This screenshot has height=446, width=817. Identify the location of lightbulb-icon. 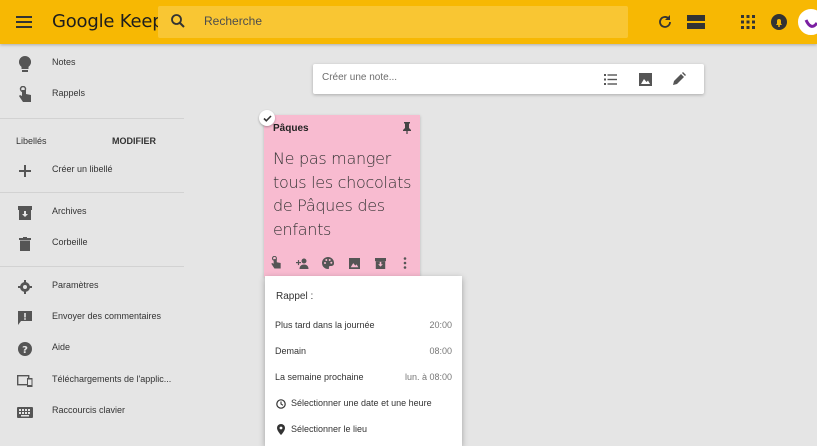
(25, 64).